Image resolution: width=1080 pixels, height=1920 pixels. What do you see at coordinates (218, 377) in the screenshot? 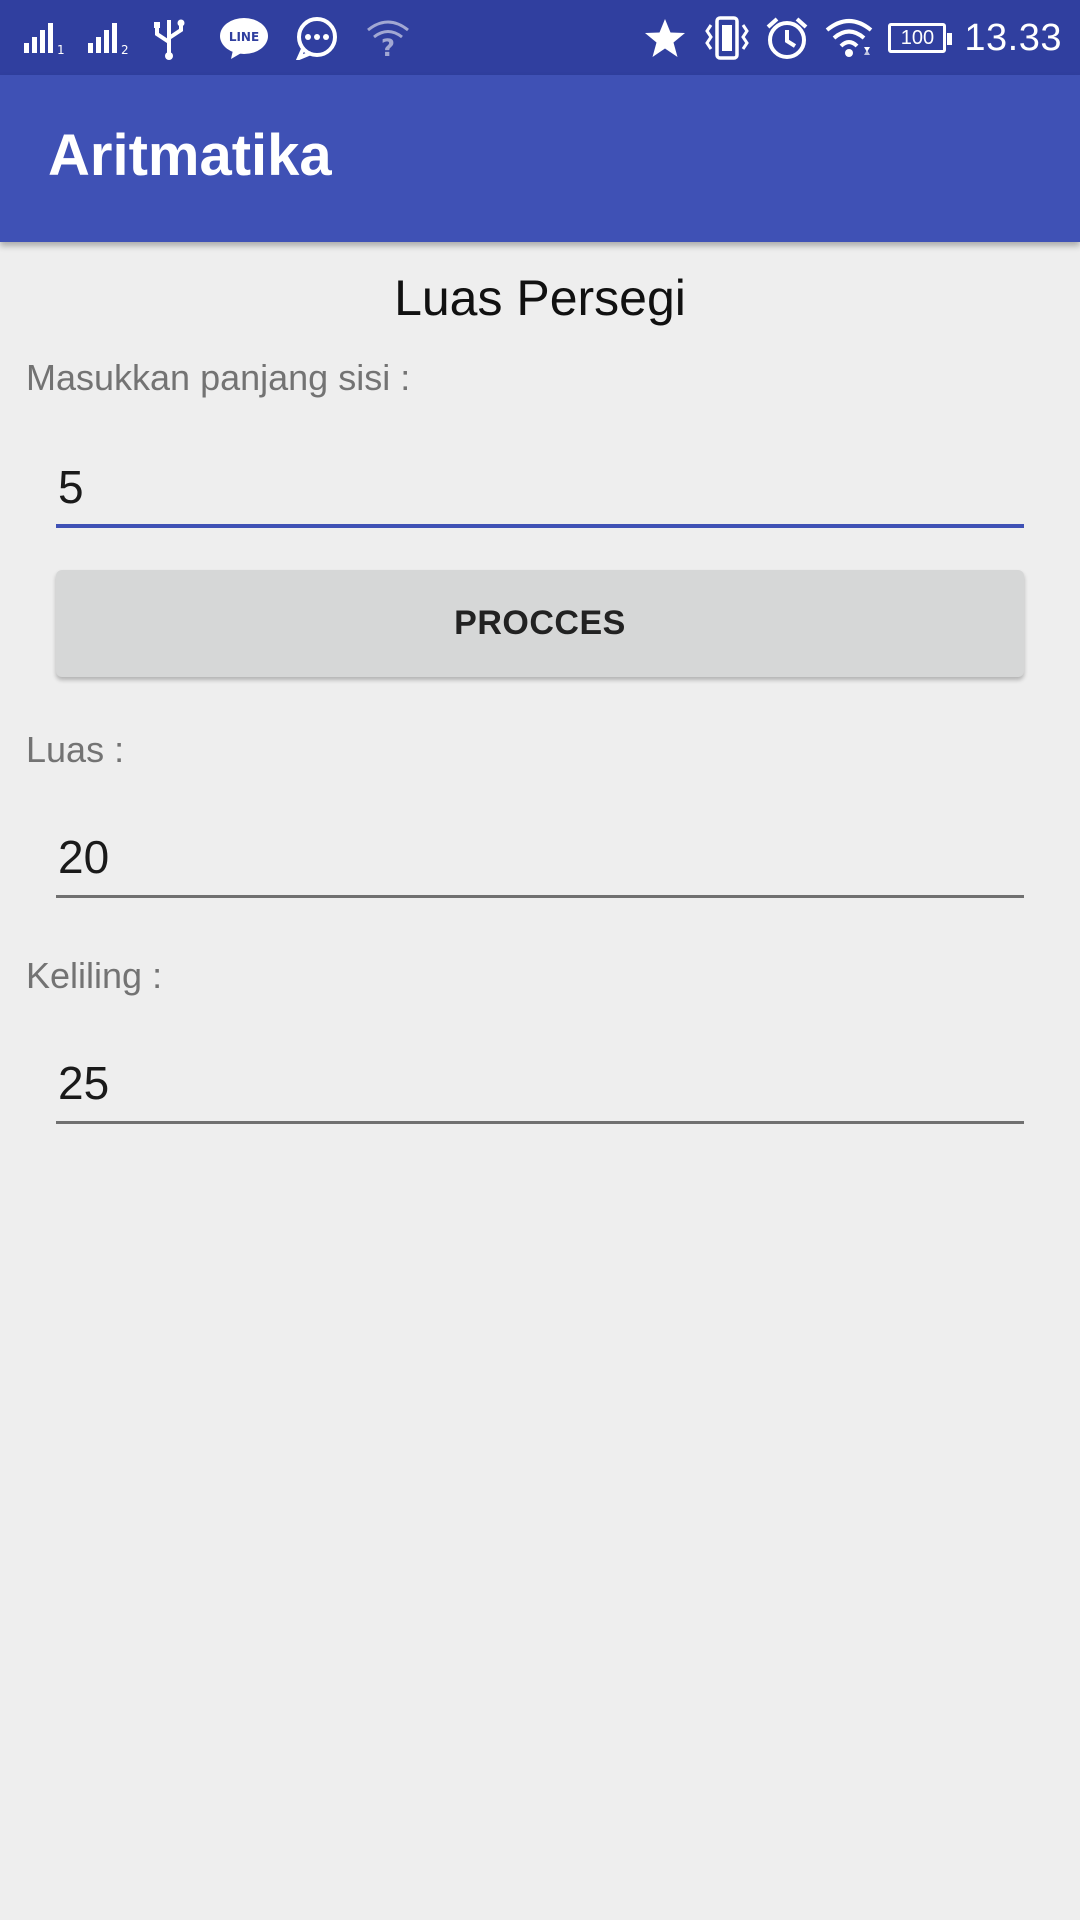
I see `side-length-label: Masukkan panjang sisi :` at bounding box center [218, 377].